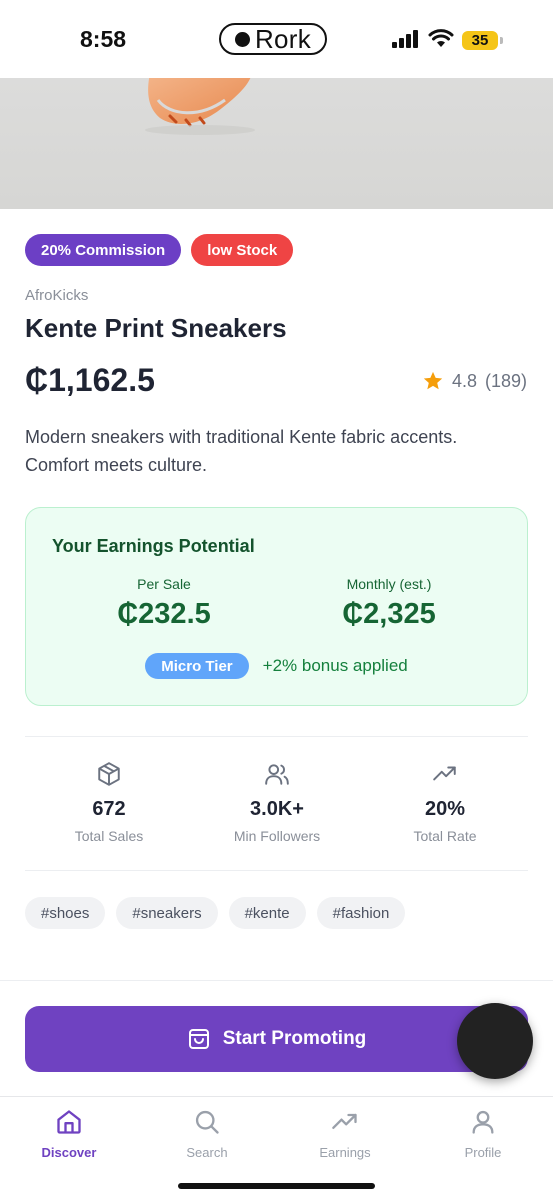 This screenshot has height=1200, width=553. What do you see at coordinates (109, 774) in the screenshot?
I see `package-icon` at bounding box center [109, 774].